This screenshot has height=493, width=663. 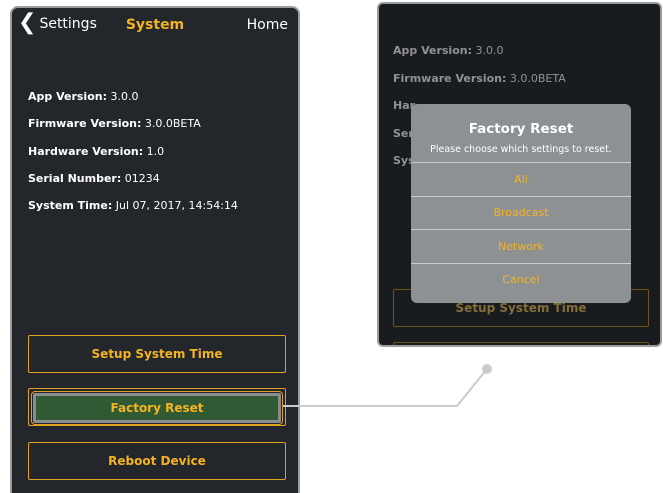 What do you see at coordinates (124, 96) in the screenshot?
I see `info-value: 3.0.0` at bounding box center [124, 96].